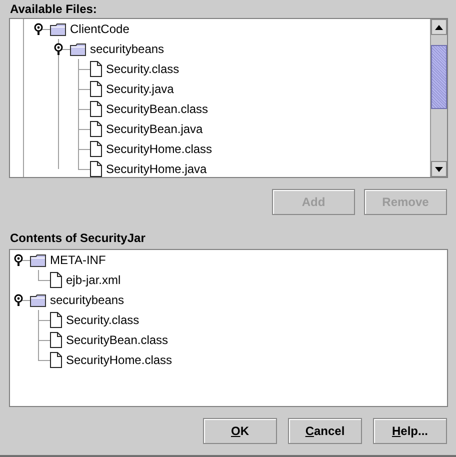 This screenshot has width=456, height=457. Describe the element at coordinates (325, 431) in the screenshot. I see `dialog-button: Cancel` at that location.